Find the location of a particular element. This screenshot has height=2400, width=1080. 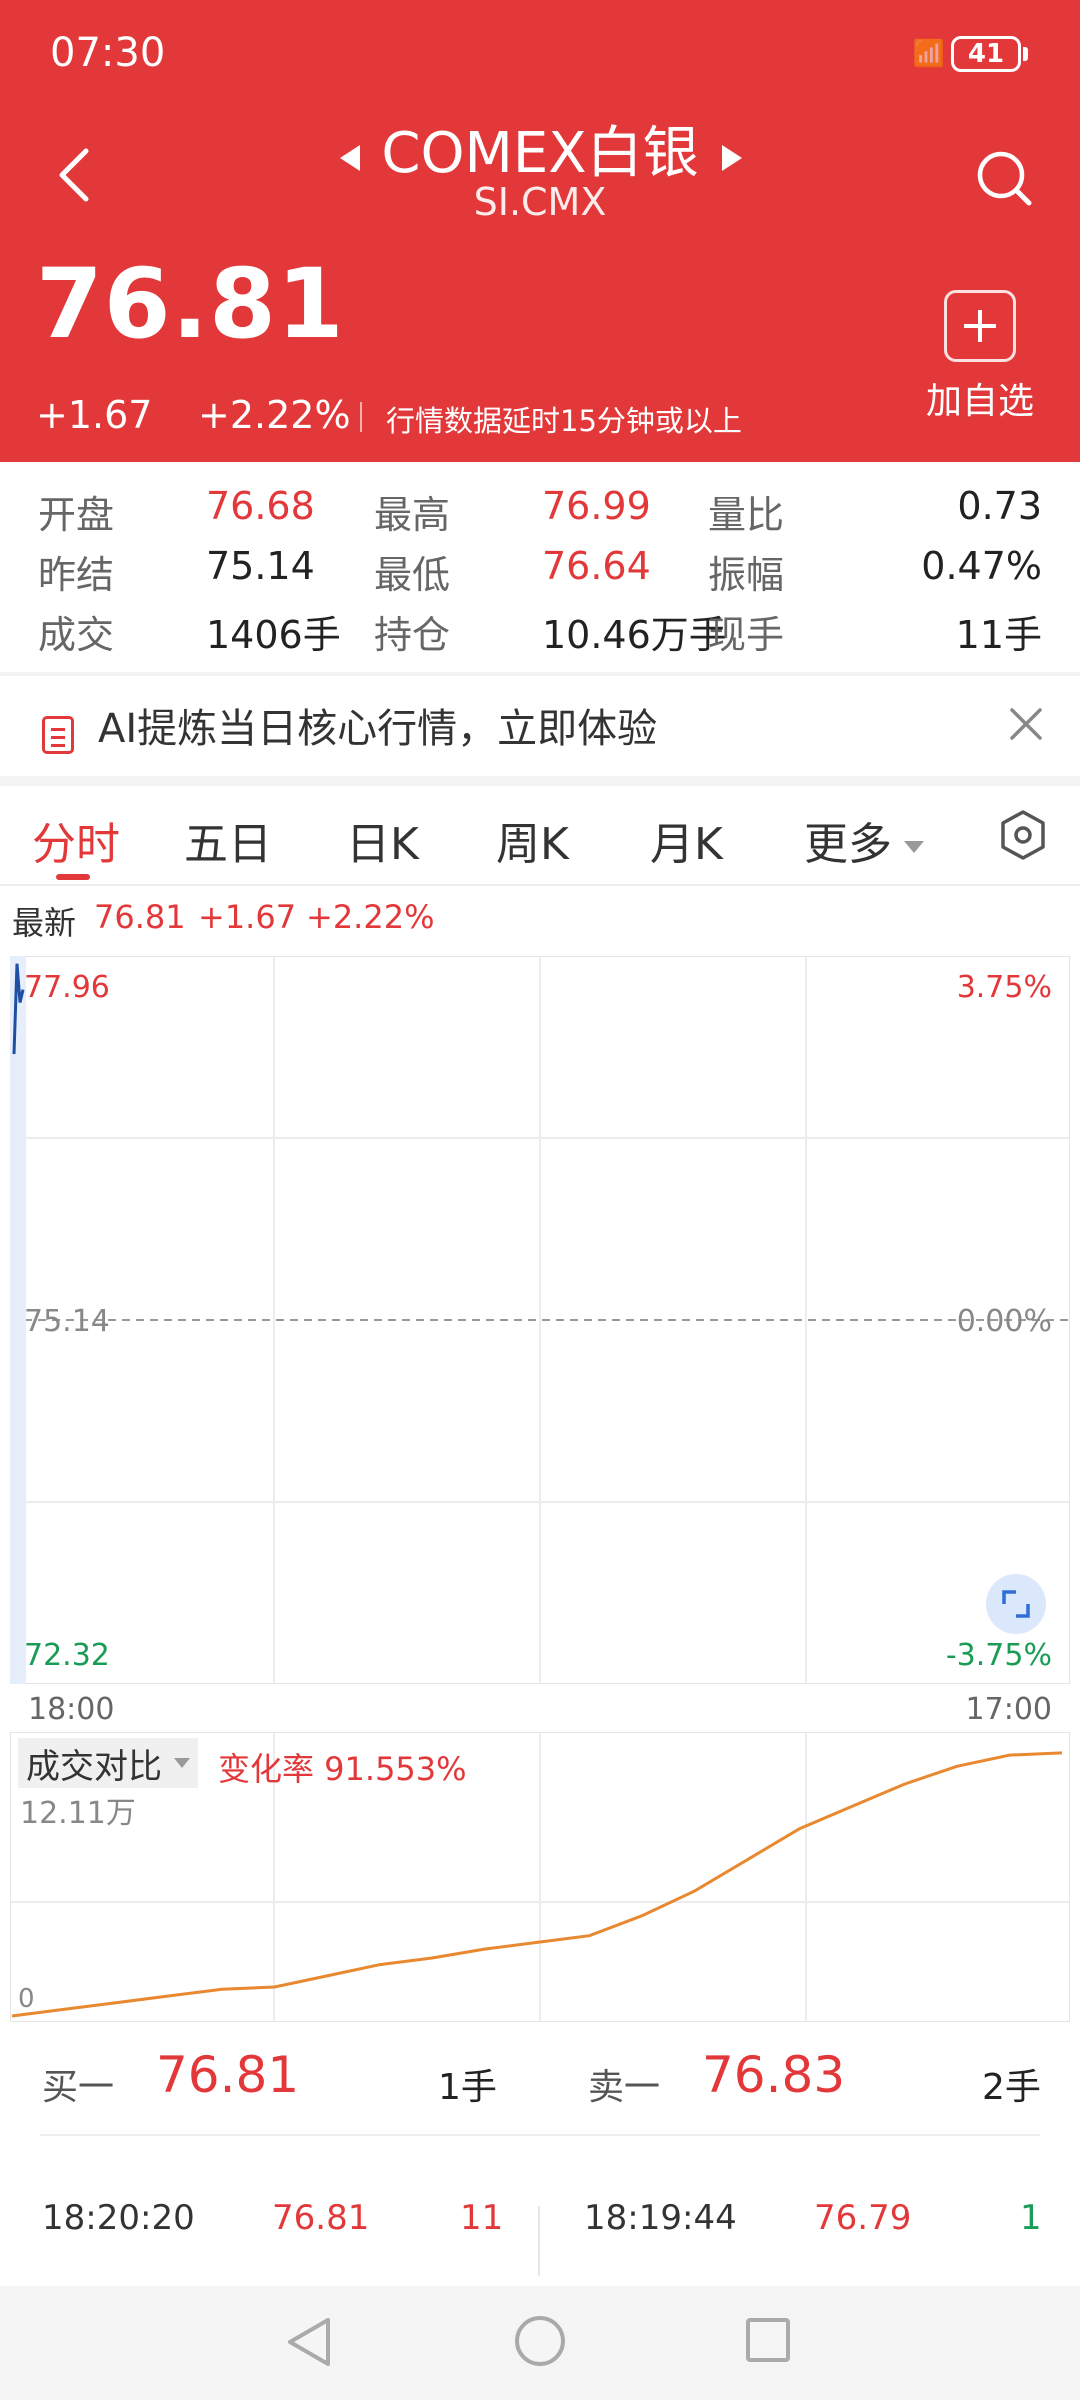

fullscreen-icon is located at coordinates (1016, 1604).